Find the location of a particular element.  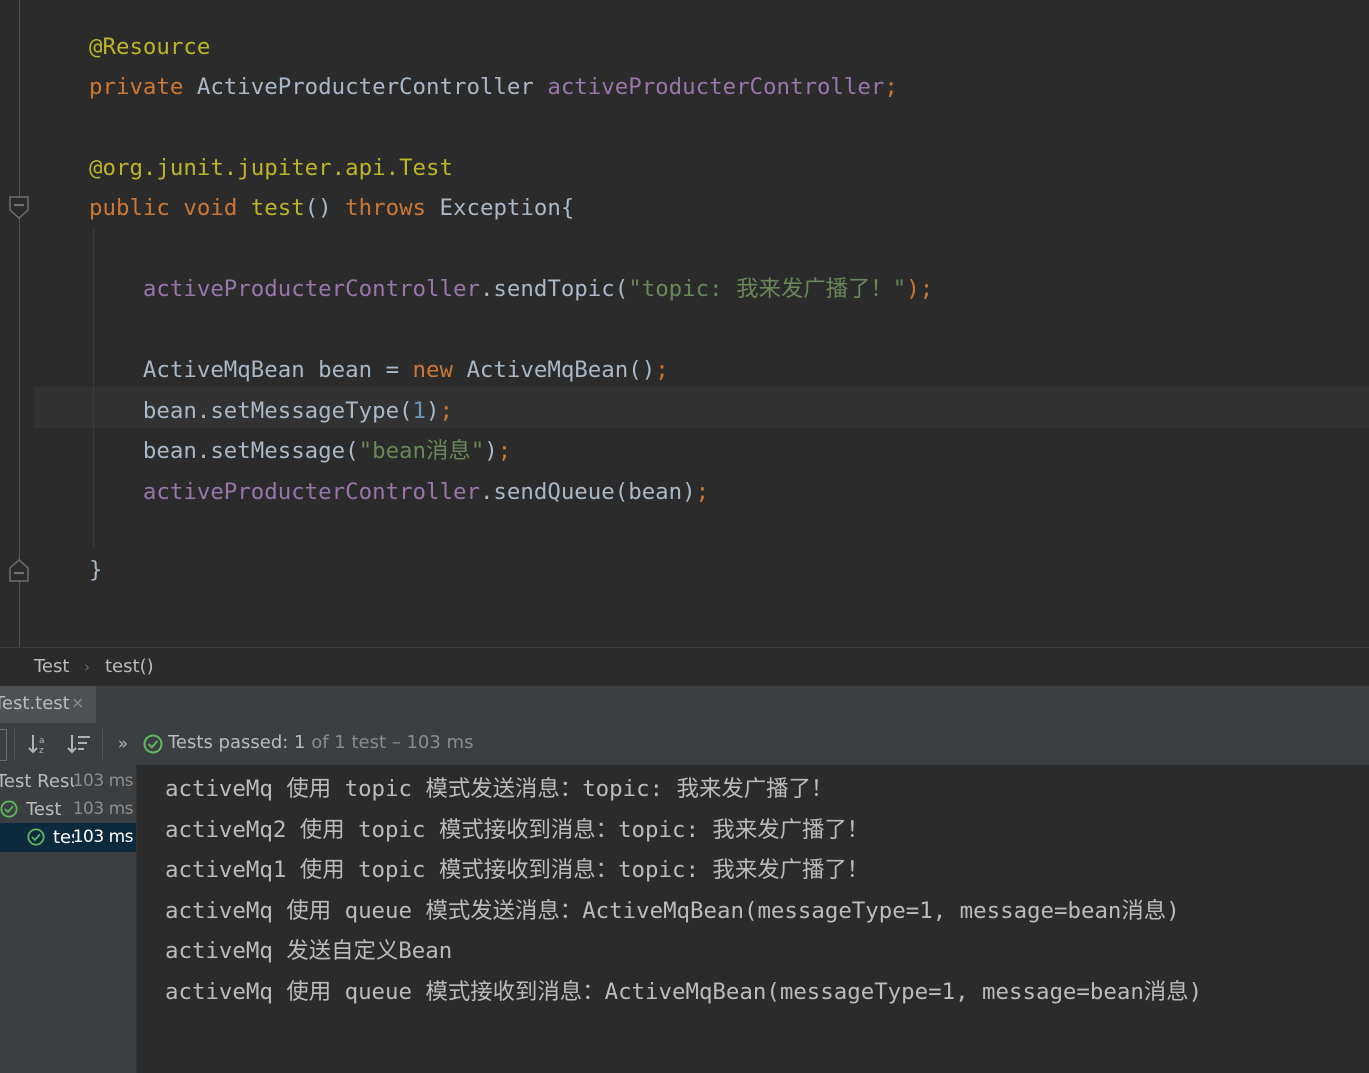

code-token: ActiveMqBean() is located at coordinates (561, 370).